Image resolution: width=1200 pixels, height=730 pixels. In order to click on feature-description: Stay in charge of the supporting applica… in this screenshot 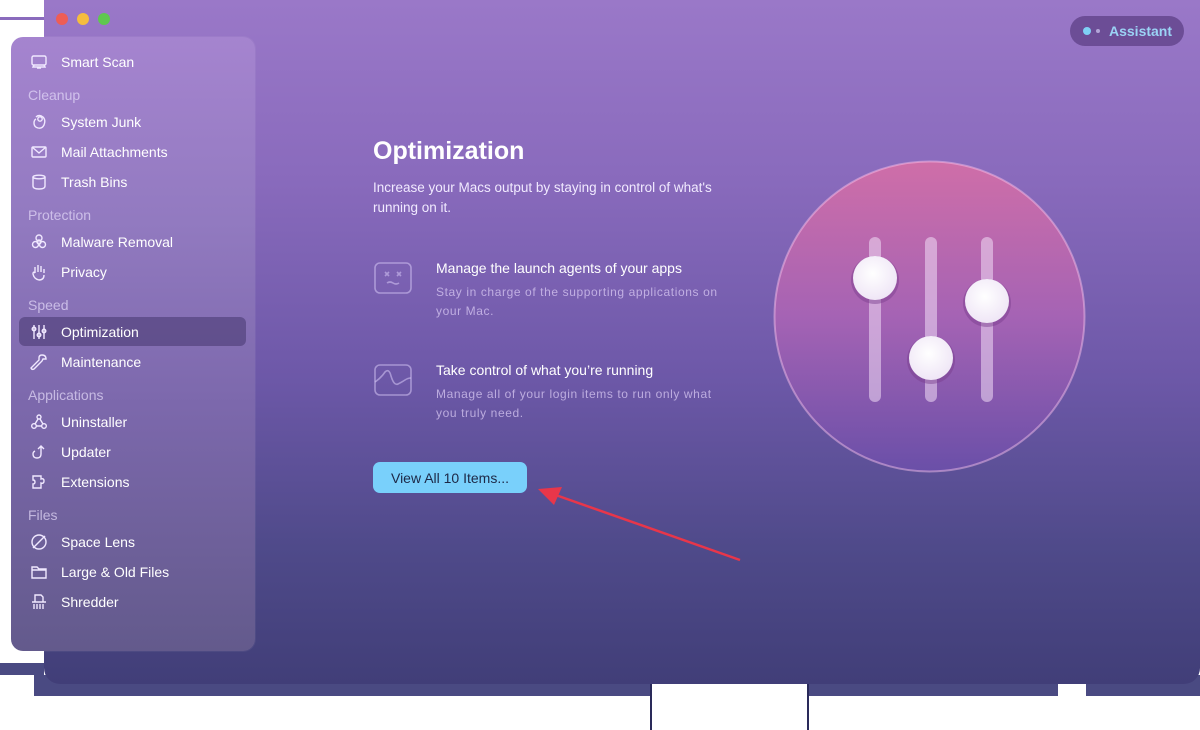, I will do `click(577, 301)`.